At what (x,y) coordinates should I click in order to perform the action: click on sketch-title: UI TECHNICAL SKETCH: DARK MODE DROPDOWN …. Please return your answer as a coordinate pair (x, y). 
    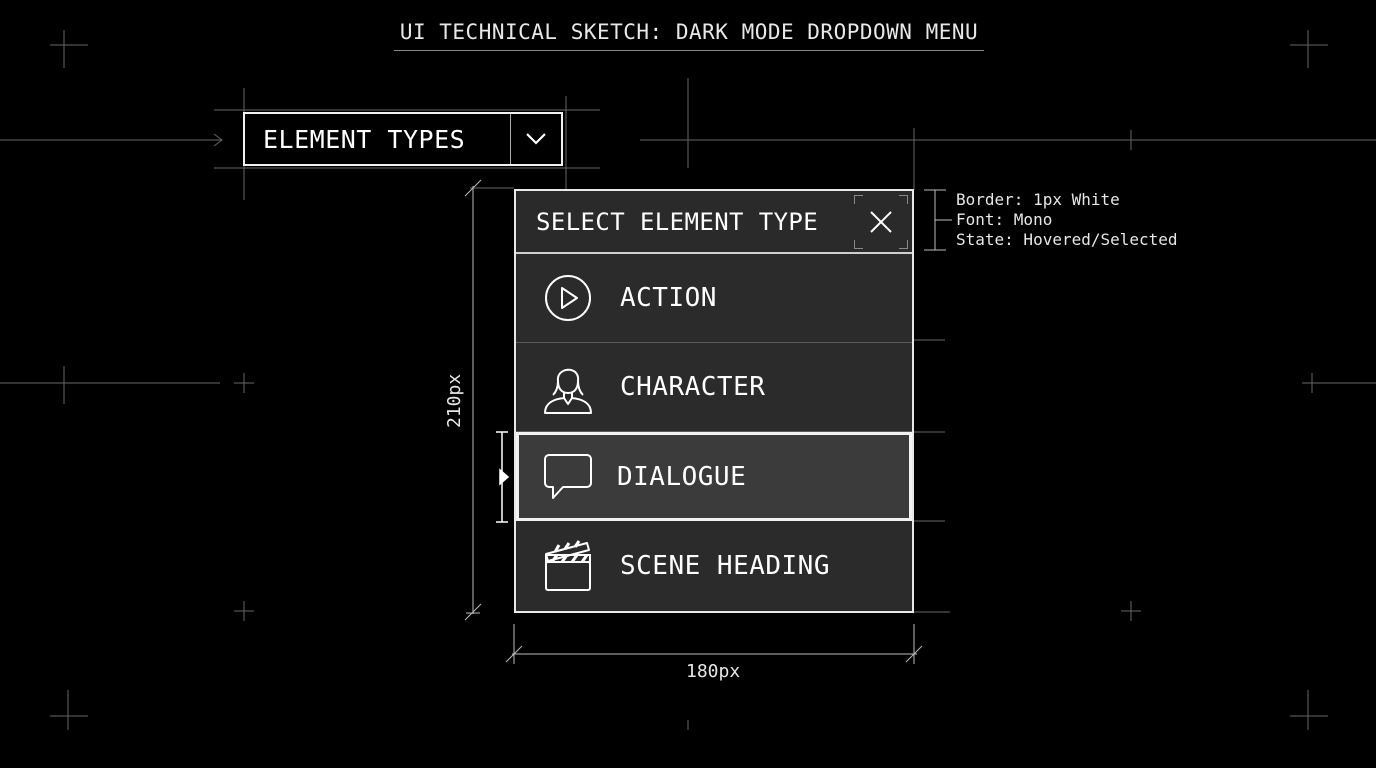
    Looking at the image, I should click on (689, 35).